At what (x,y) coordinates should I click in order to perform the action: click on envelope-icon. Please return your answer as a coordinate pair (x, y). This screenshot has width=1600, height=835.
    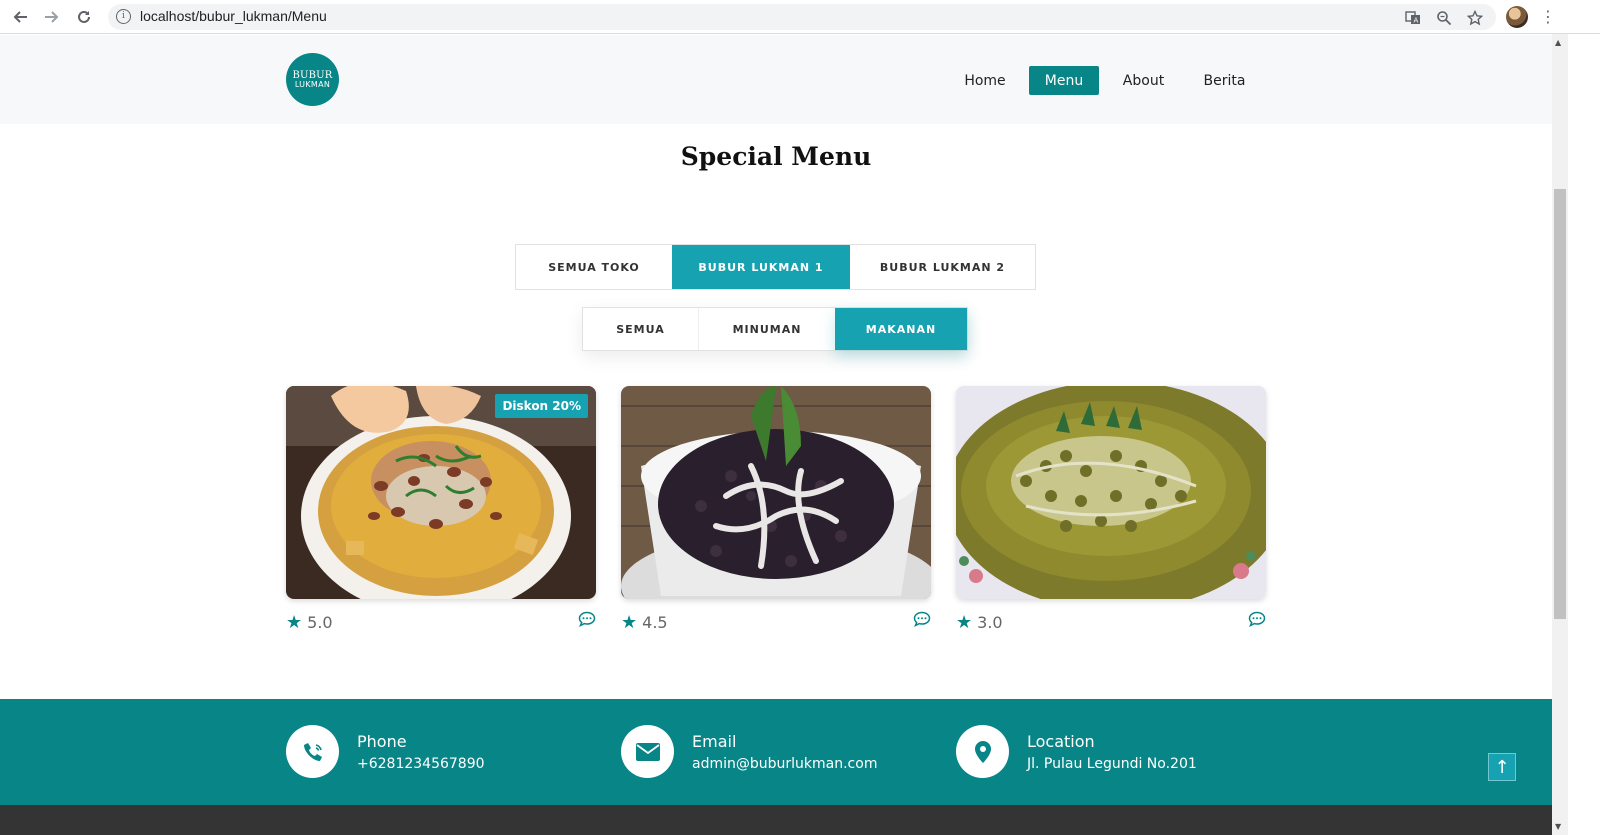
    Looking at the image, I should click on (647, 751).